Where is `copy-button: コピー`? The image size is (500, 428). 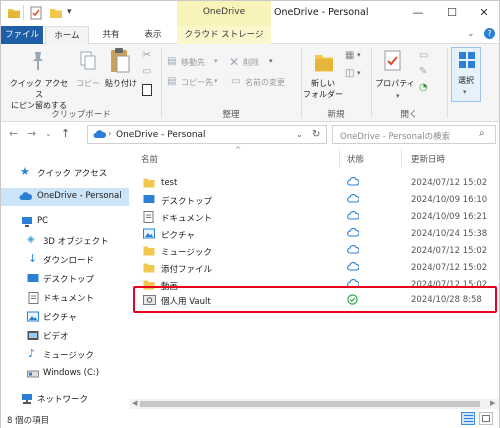
copy-button: コピー is located at coordinates (88, 83).